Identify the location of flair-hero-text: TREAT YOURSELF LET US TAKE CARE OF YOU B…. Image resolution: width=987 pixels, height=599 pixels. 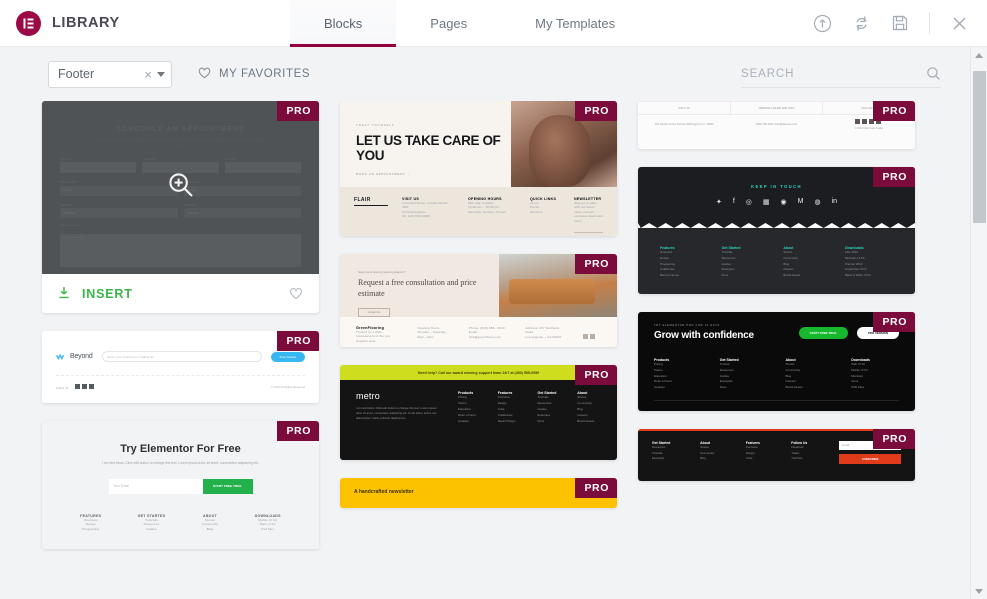
(425, 144).